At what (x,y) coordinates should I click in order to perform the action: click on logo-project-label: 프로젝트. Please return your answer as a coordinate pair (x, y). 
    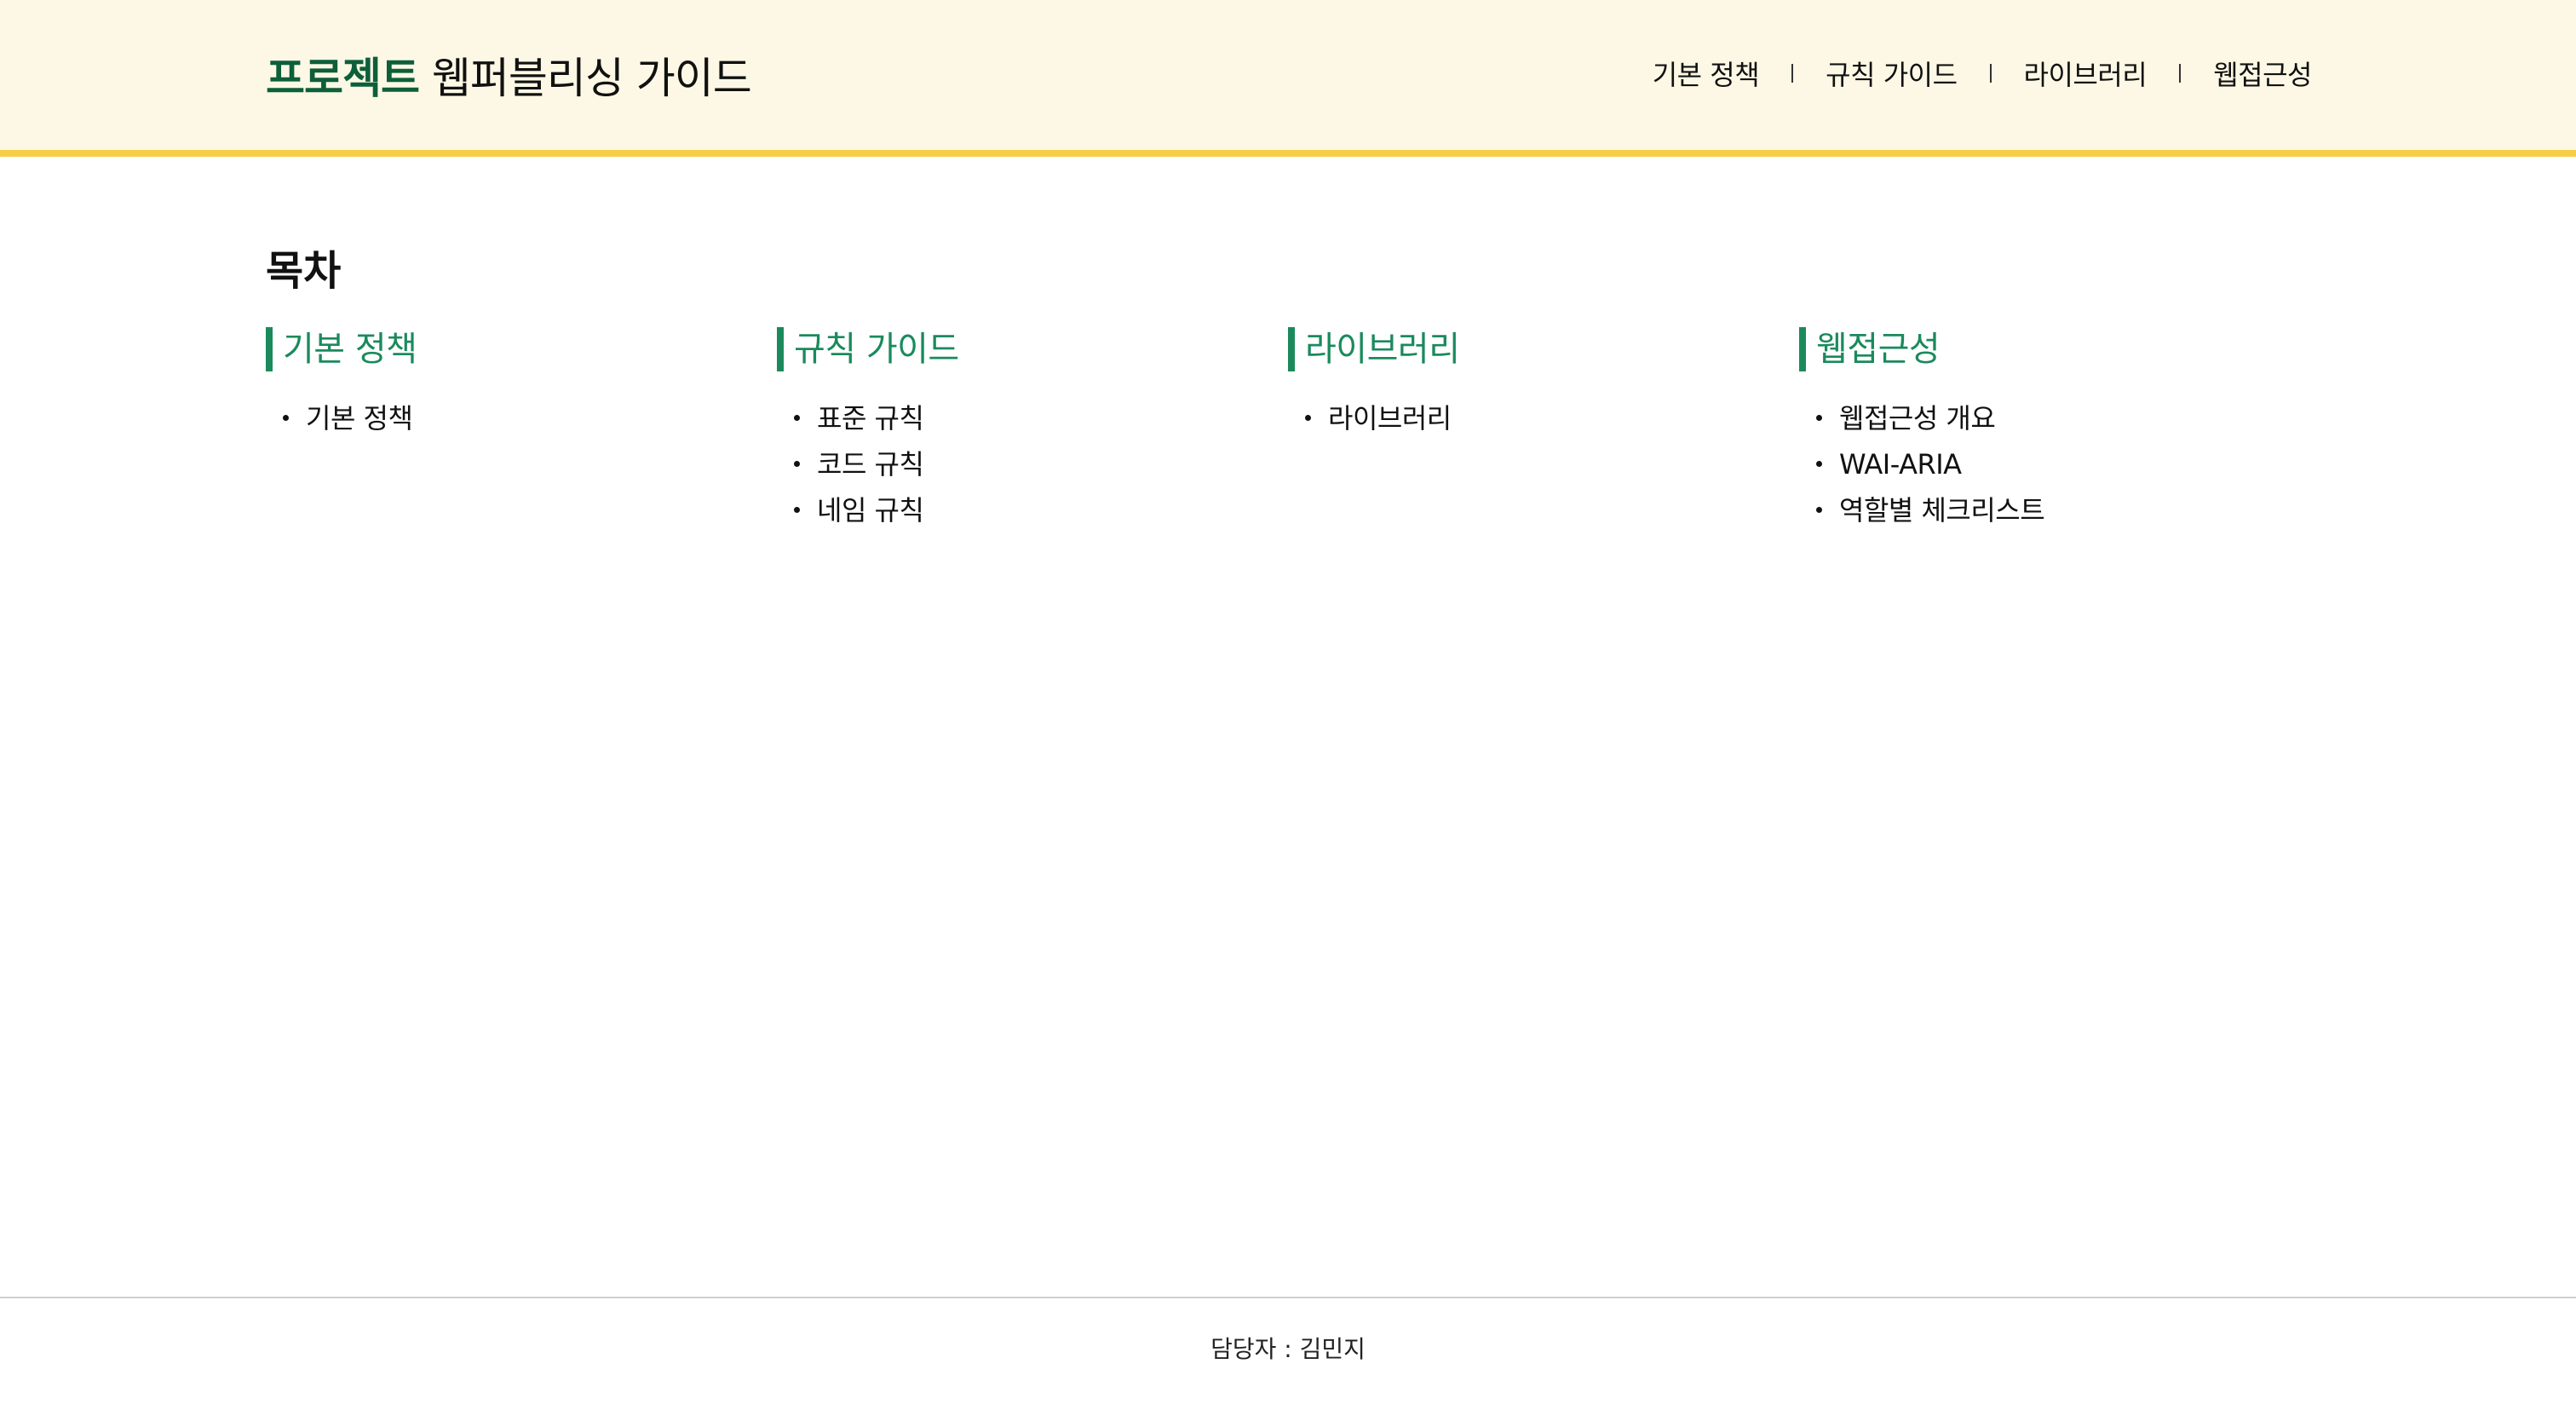
    Looking at the image, I should click on (343, 78).